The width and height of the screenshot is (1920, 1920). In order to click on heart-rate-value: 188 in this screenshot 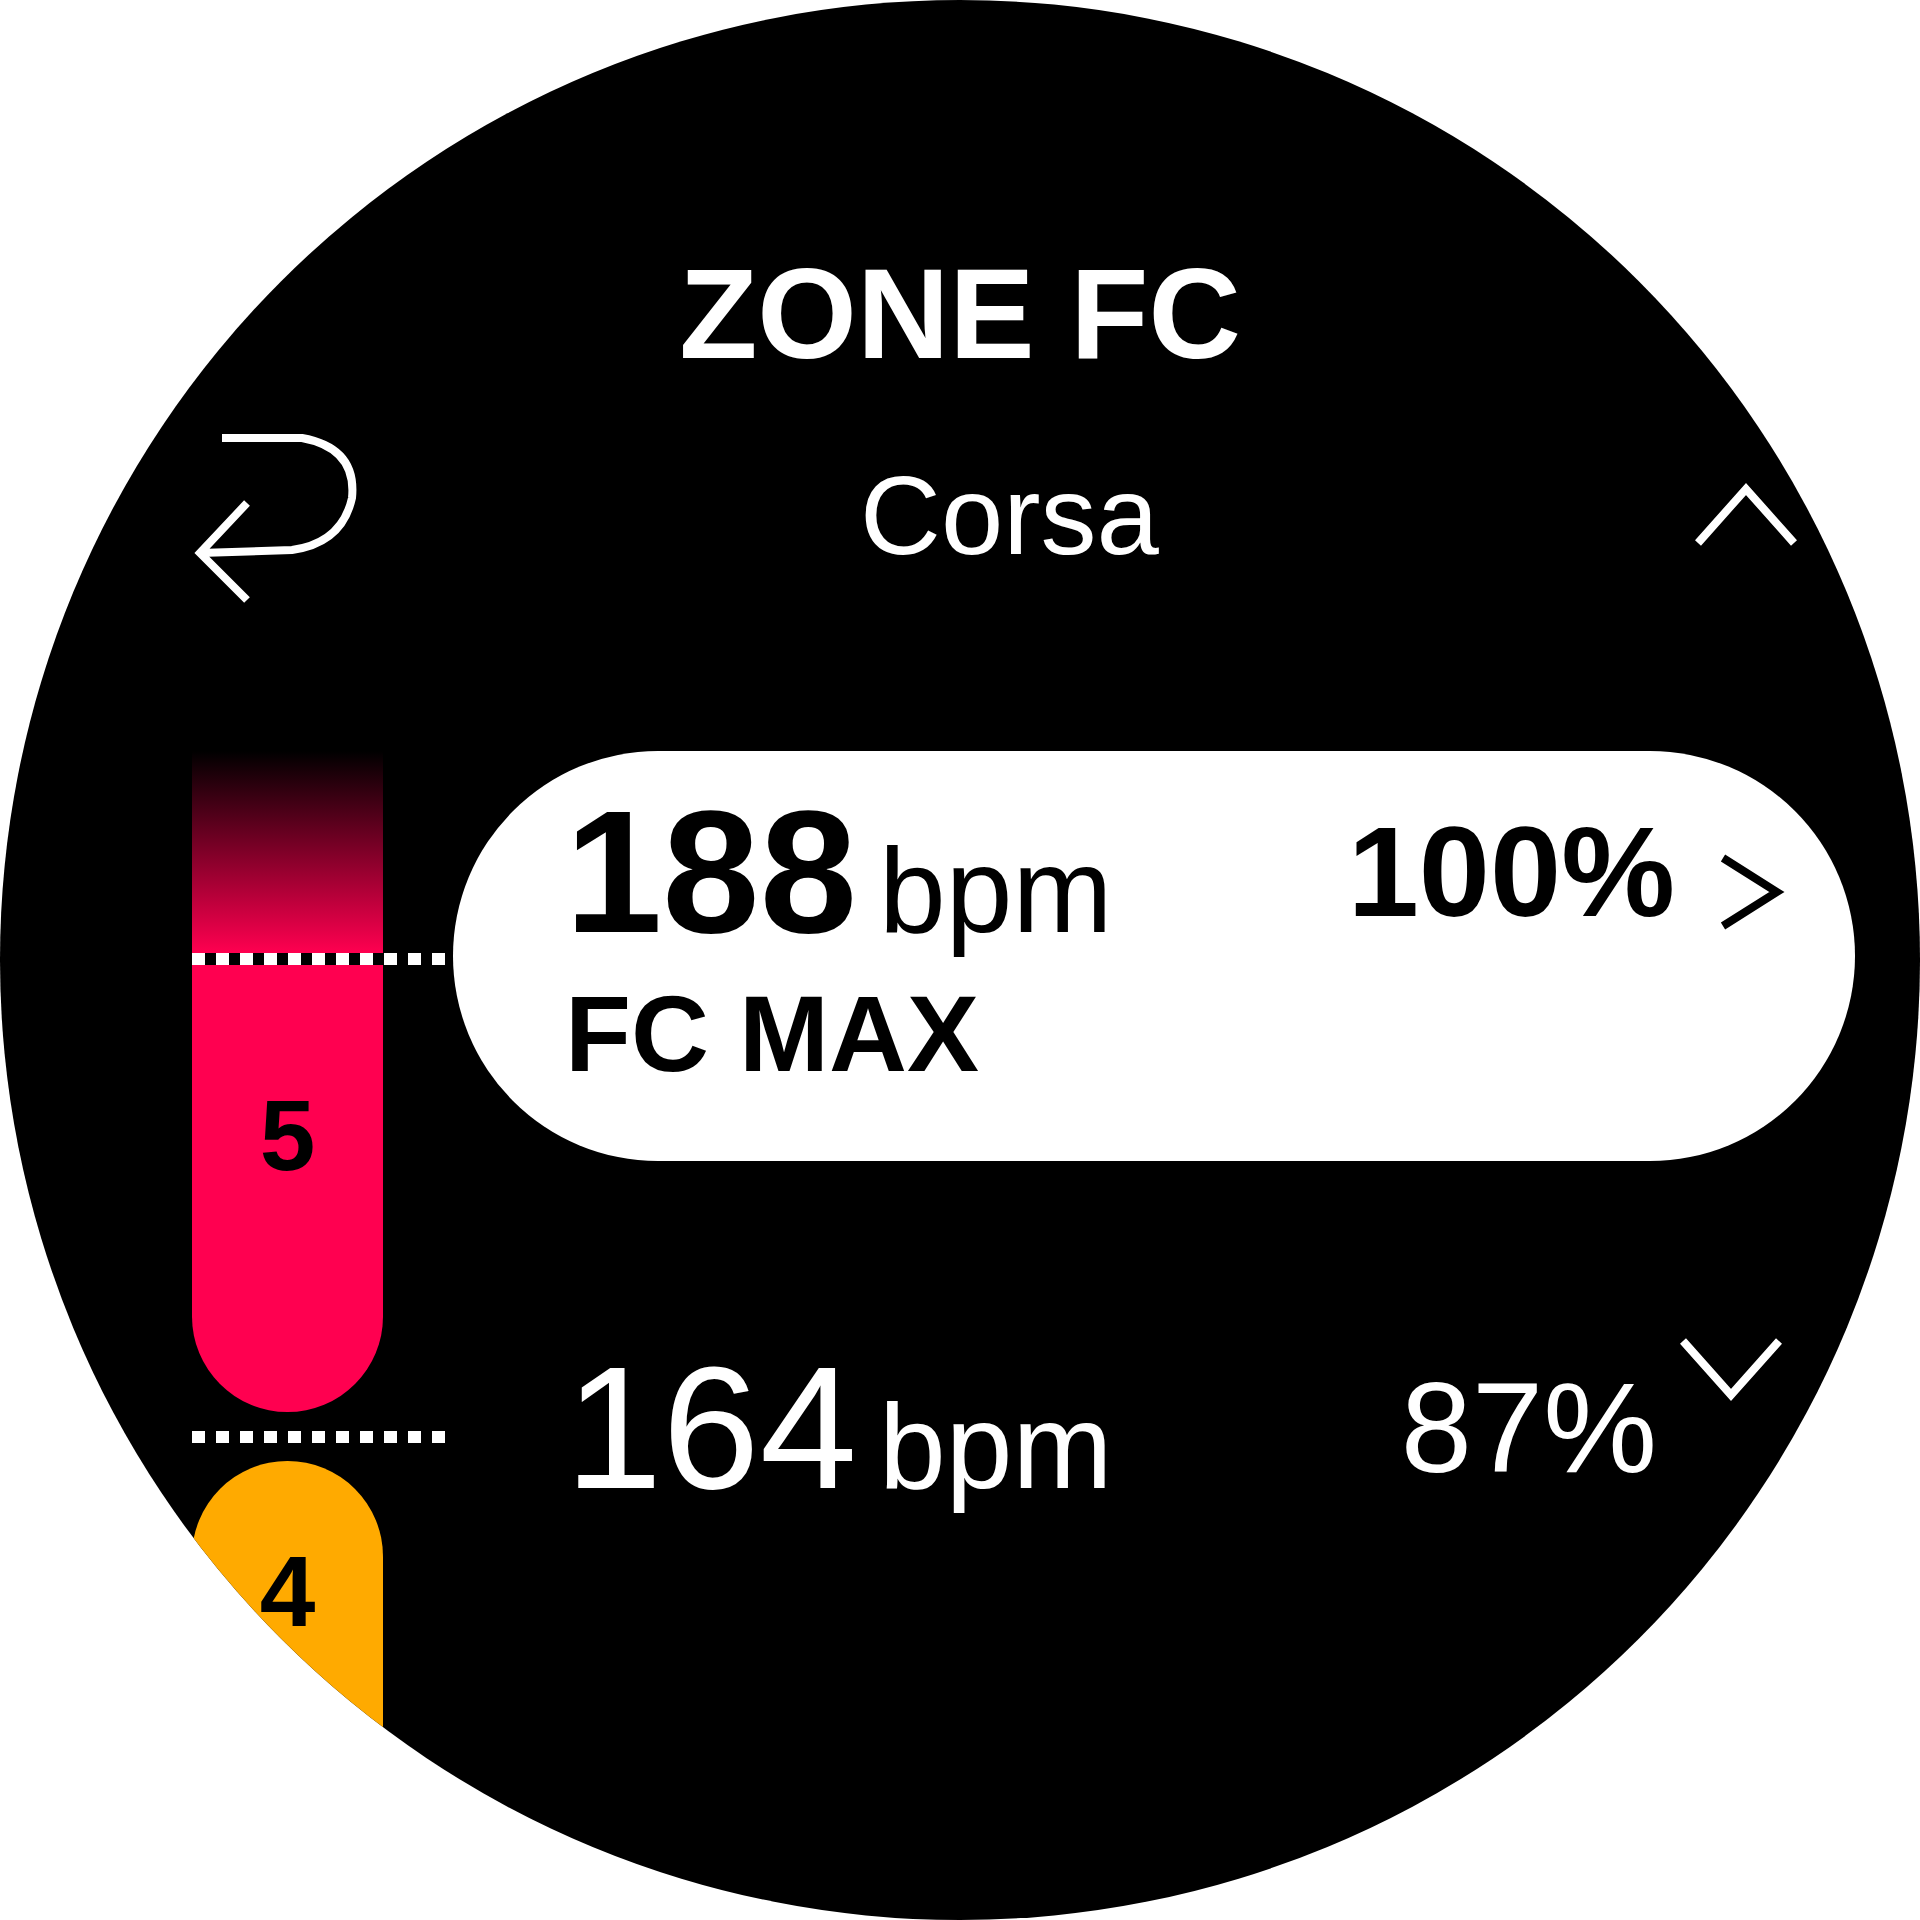, I will do `click(711, 872)`.